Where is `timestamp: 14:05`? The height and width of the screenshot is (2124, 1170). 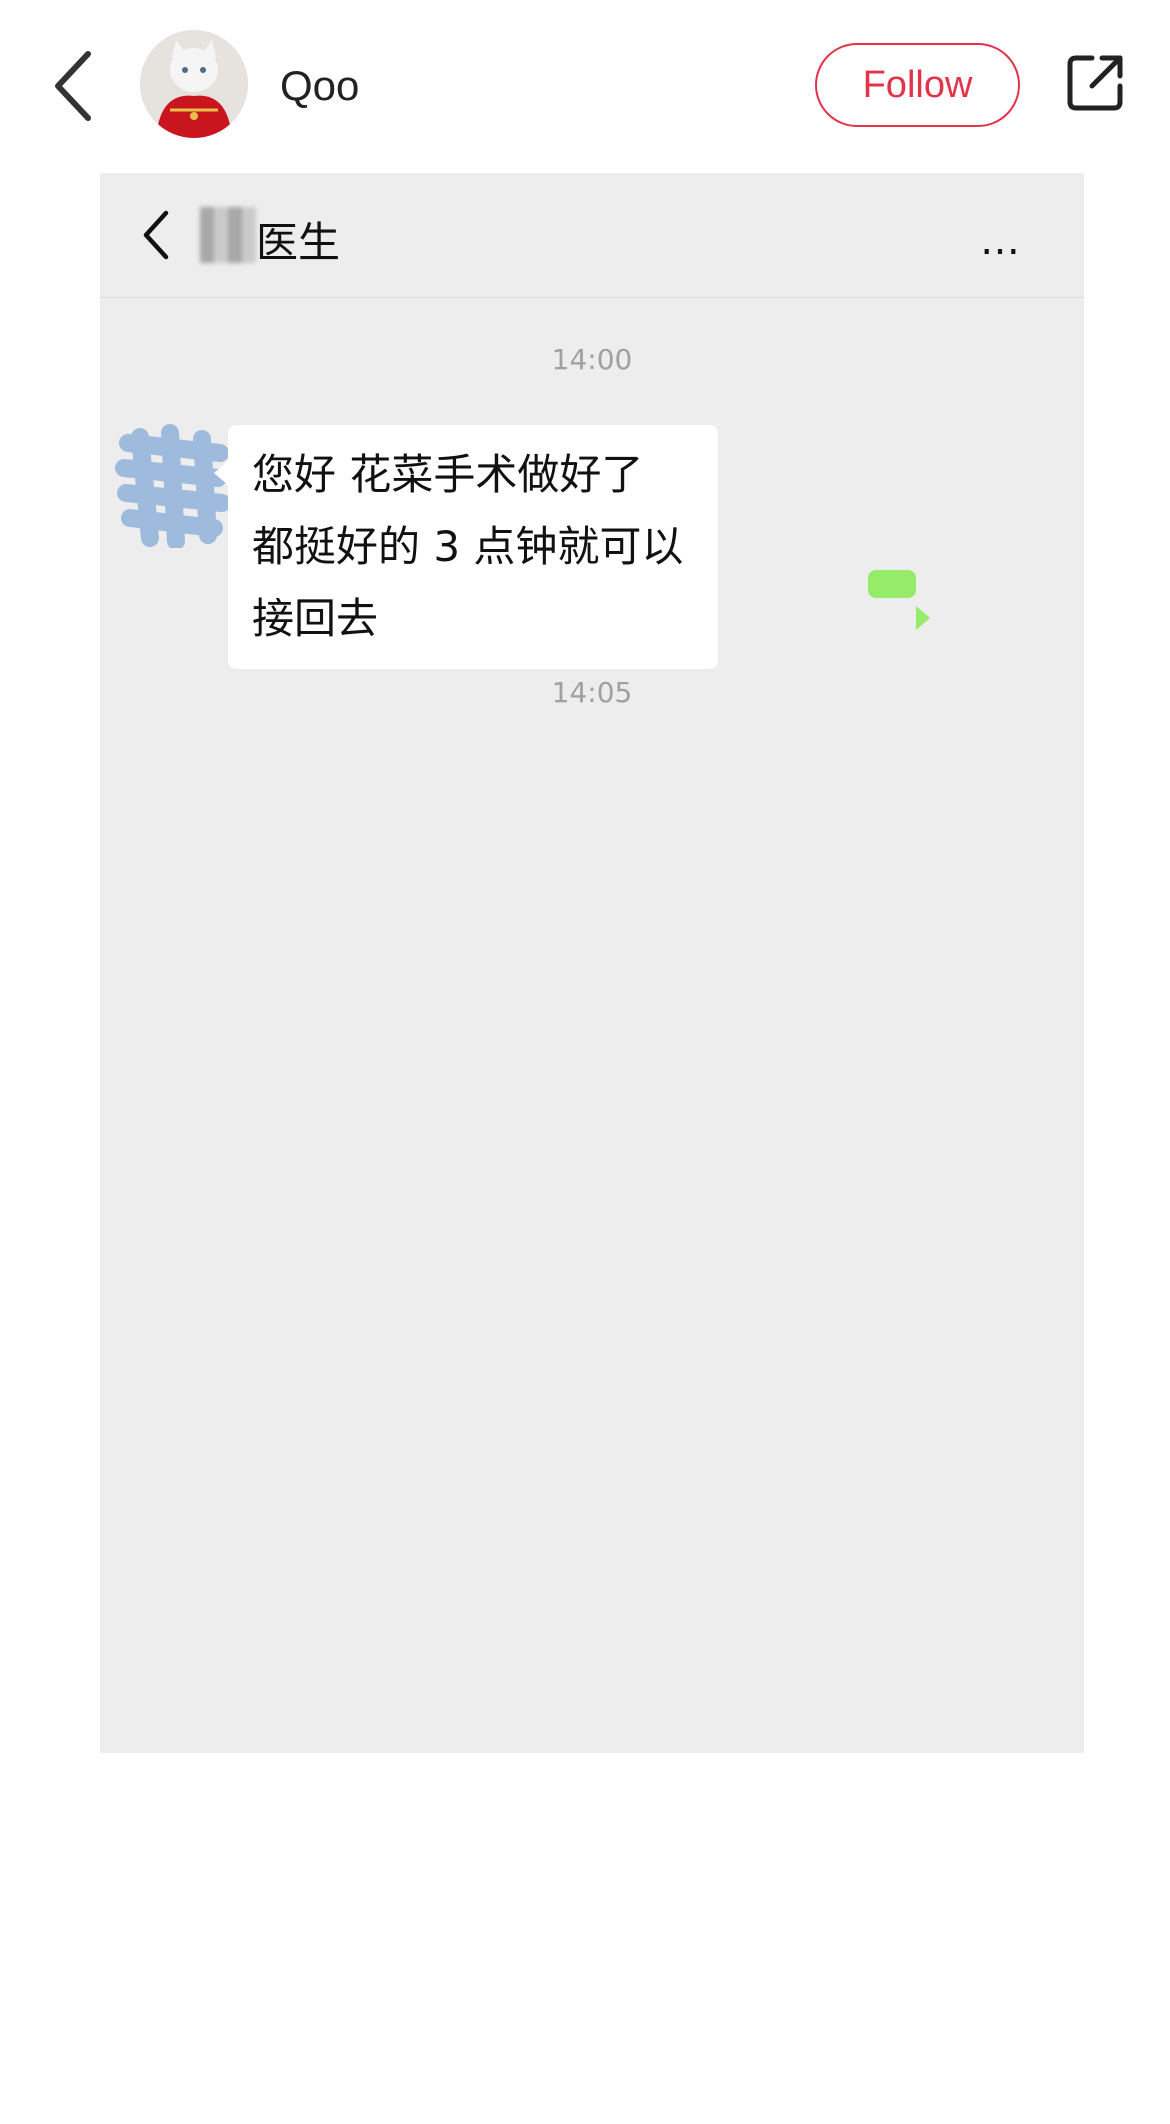 timestamp: 14:05 is located at coordinates (592, 692).